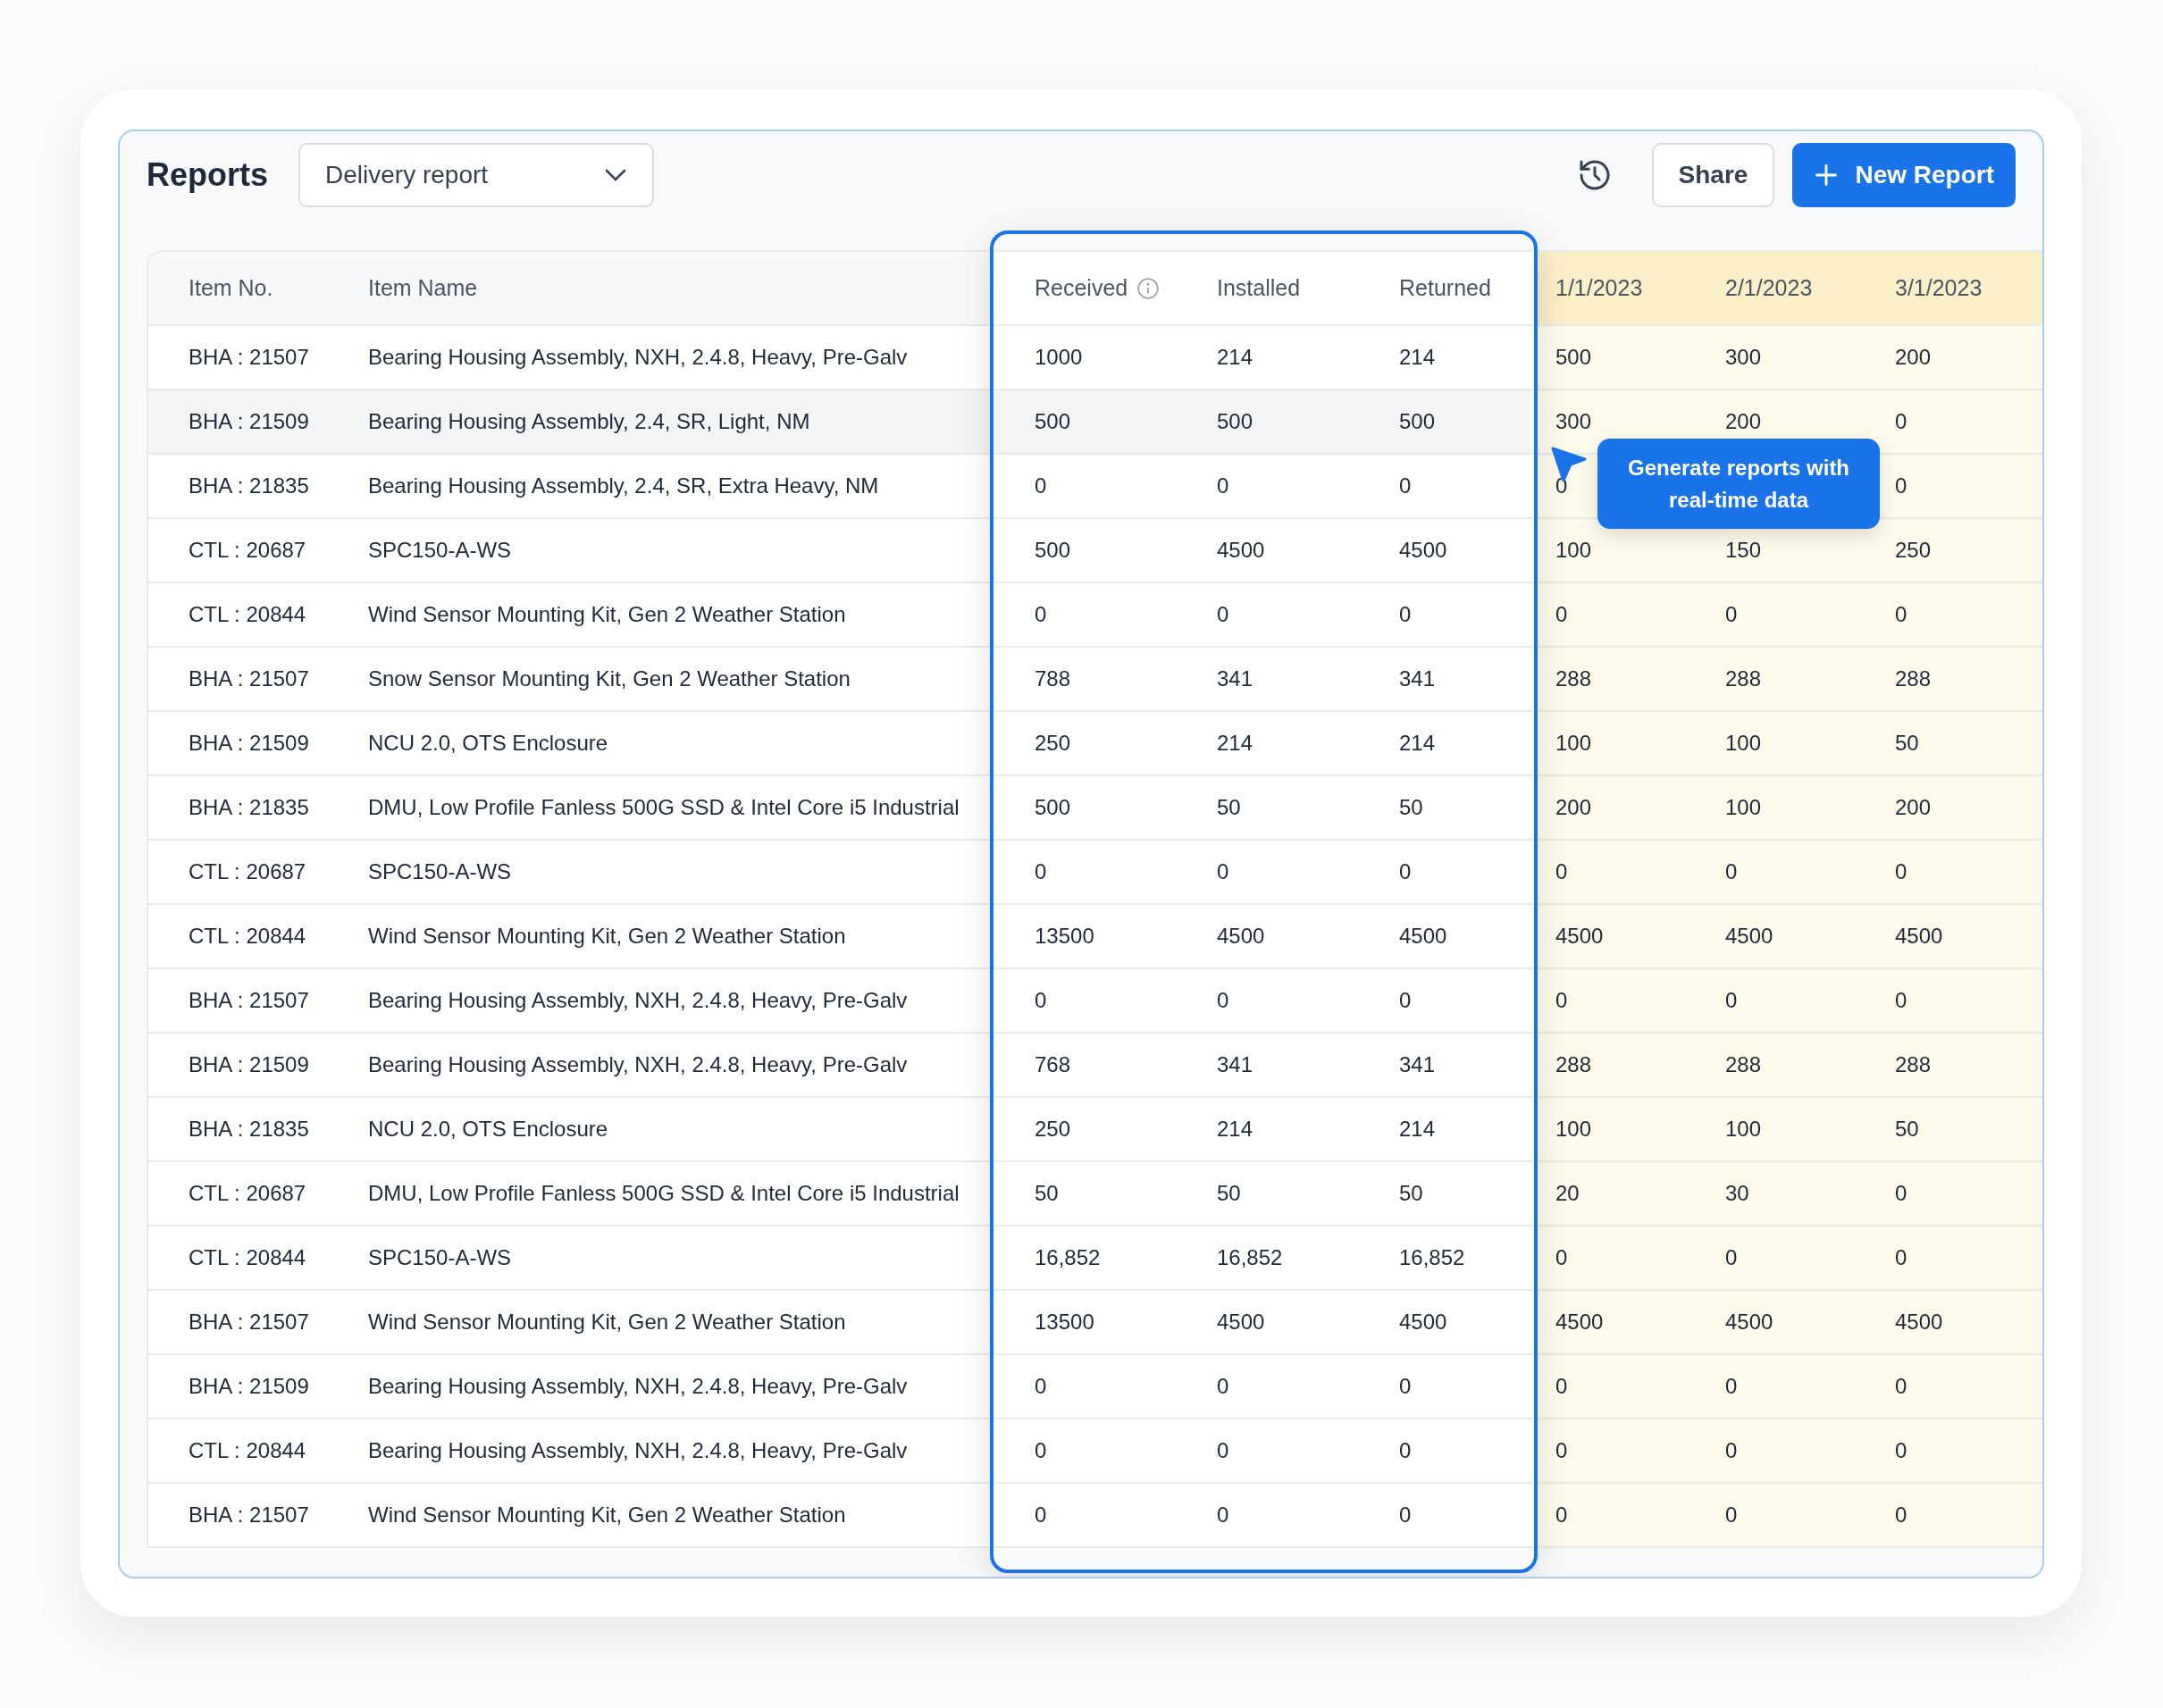 The height and width of the screenshot is (1708, 2163). What do you see at coordinates (609, 678) in the screenshot?
I see `table-cell: Snow Sensor Mounting Kit, Gen 2 Weather Station` at bounding box center [609, 678].